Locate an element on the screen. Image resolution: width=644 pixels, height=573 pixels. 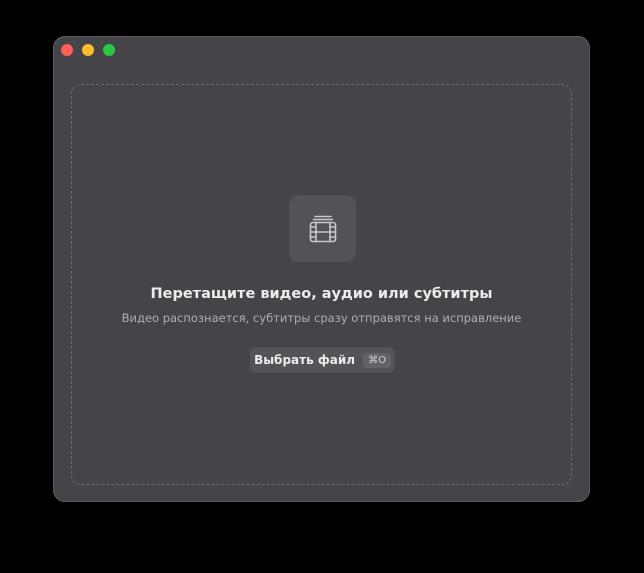
traffic-lights is located at coordinates (88, 50).